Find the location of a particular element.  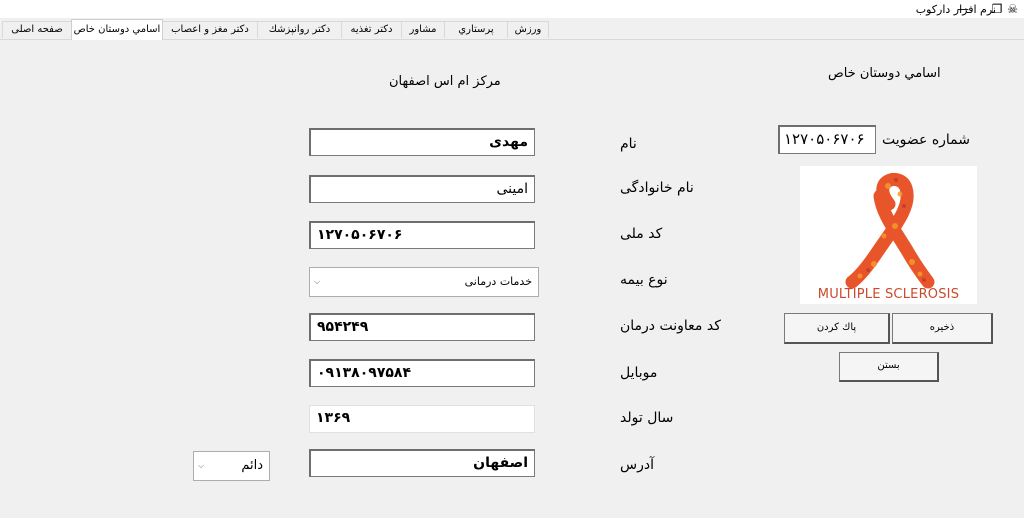

address-input: اصفهان is located at coordinates (422, 463).